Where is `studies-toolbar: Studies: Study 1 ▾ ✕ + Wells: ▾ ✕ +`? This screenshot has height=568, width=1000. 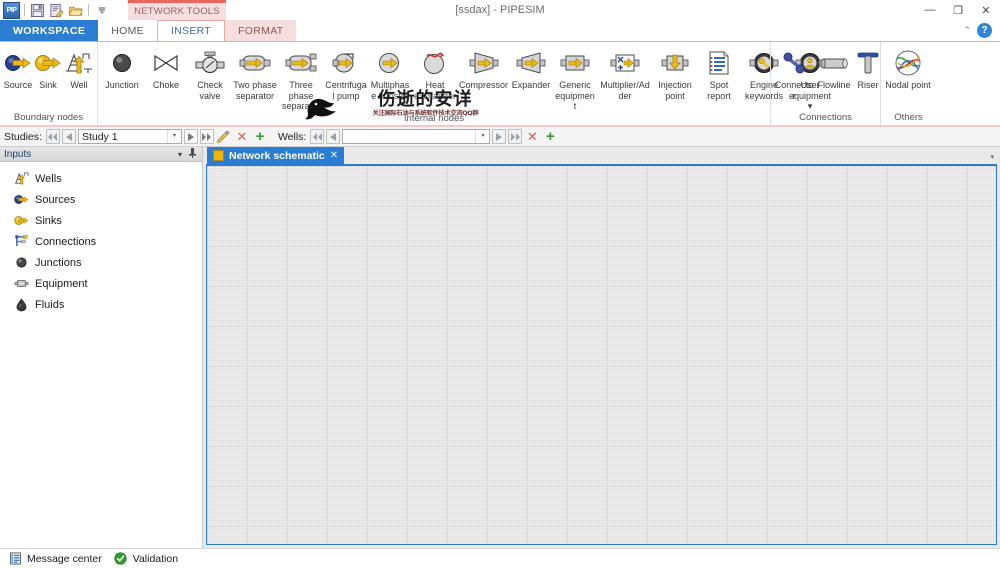
studies-toolbar: Studies: Study 1 ▾ ✕ + Wells: ▾ ✕ + is located at coordinates (500, 137).